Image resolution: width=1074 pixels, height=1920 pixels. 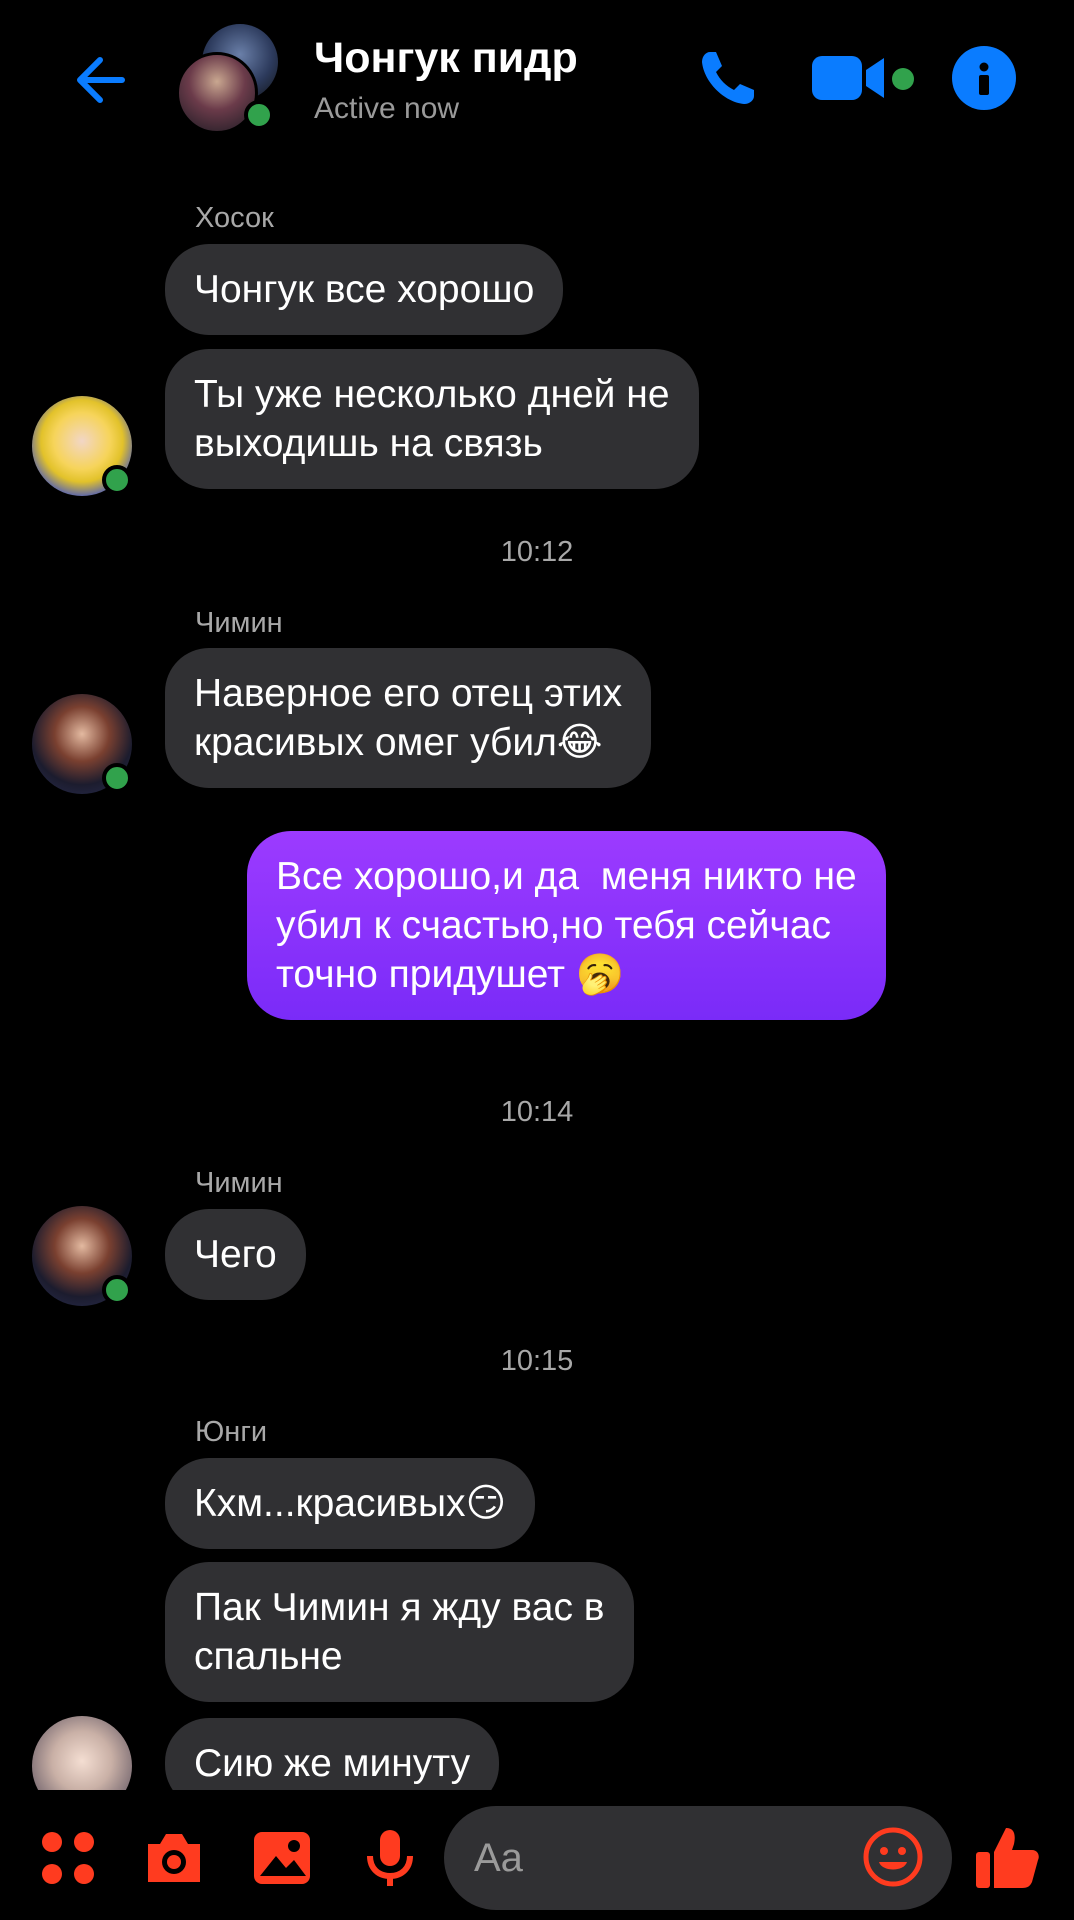 What do you see at coordinates (364, 289) in the screenshot?
I see `message-bubble: Чонгук все хорошо` at bounding box center [364, 289].